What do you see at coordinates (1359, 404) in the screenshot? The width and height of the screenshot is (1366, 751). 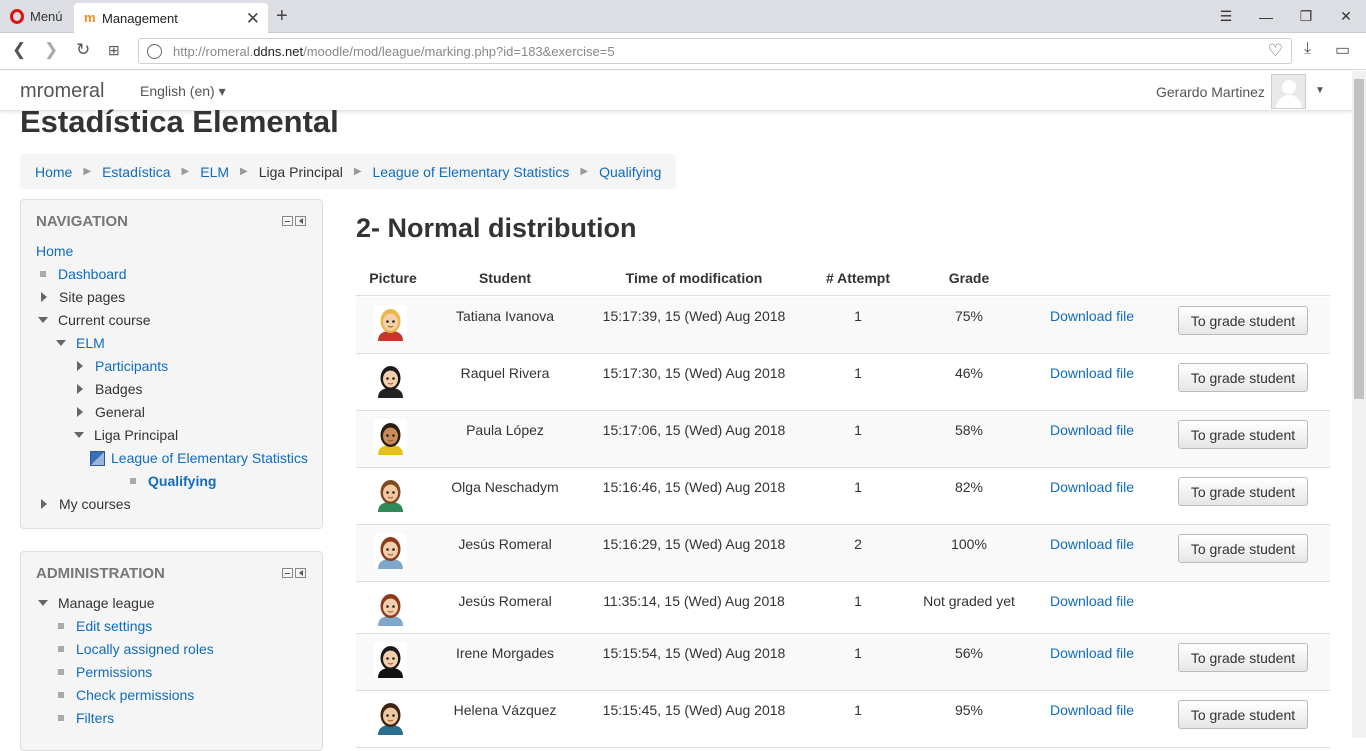 I see `page-scrollbar` at bounding box center [1359, 404].